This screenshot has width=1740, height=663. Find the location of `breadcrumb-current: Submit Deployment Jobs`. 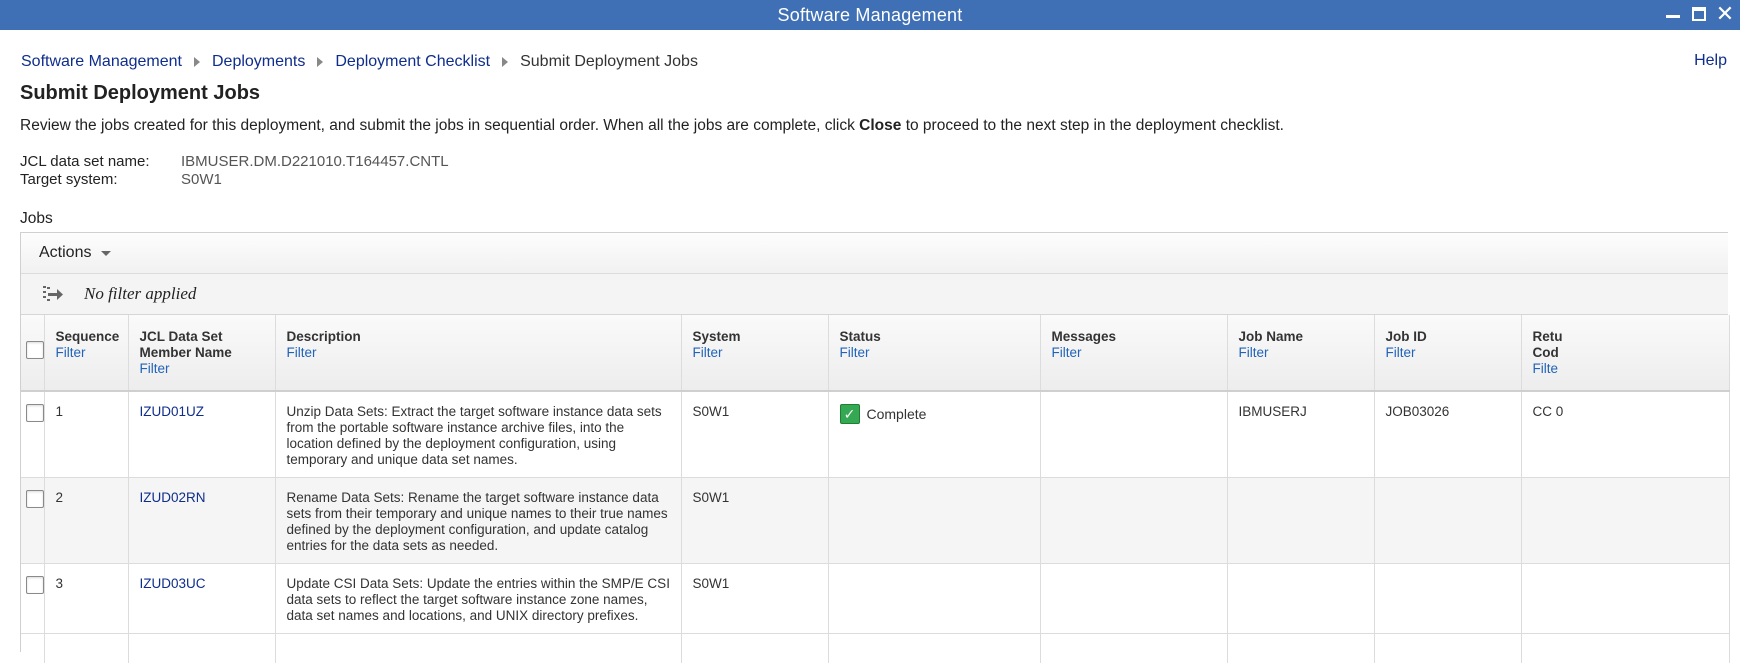

breadcrumb-current: Submit Deployment Jobs is located at coordinates (609, 61).